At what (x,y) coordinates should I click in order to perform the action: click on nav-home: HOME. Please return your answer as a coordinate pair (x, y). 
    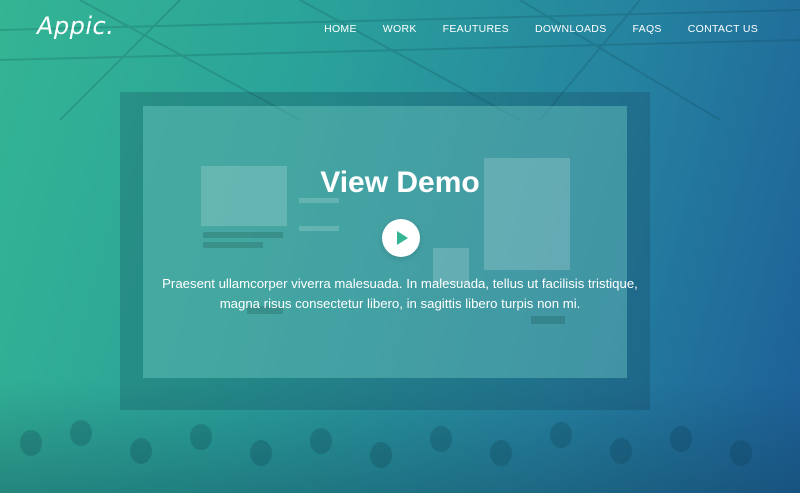
    Looking at the image, I should click on (340, 29).